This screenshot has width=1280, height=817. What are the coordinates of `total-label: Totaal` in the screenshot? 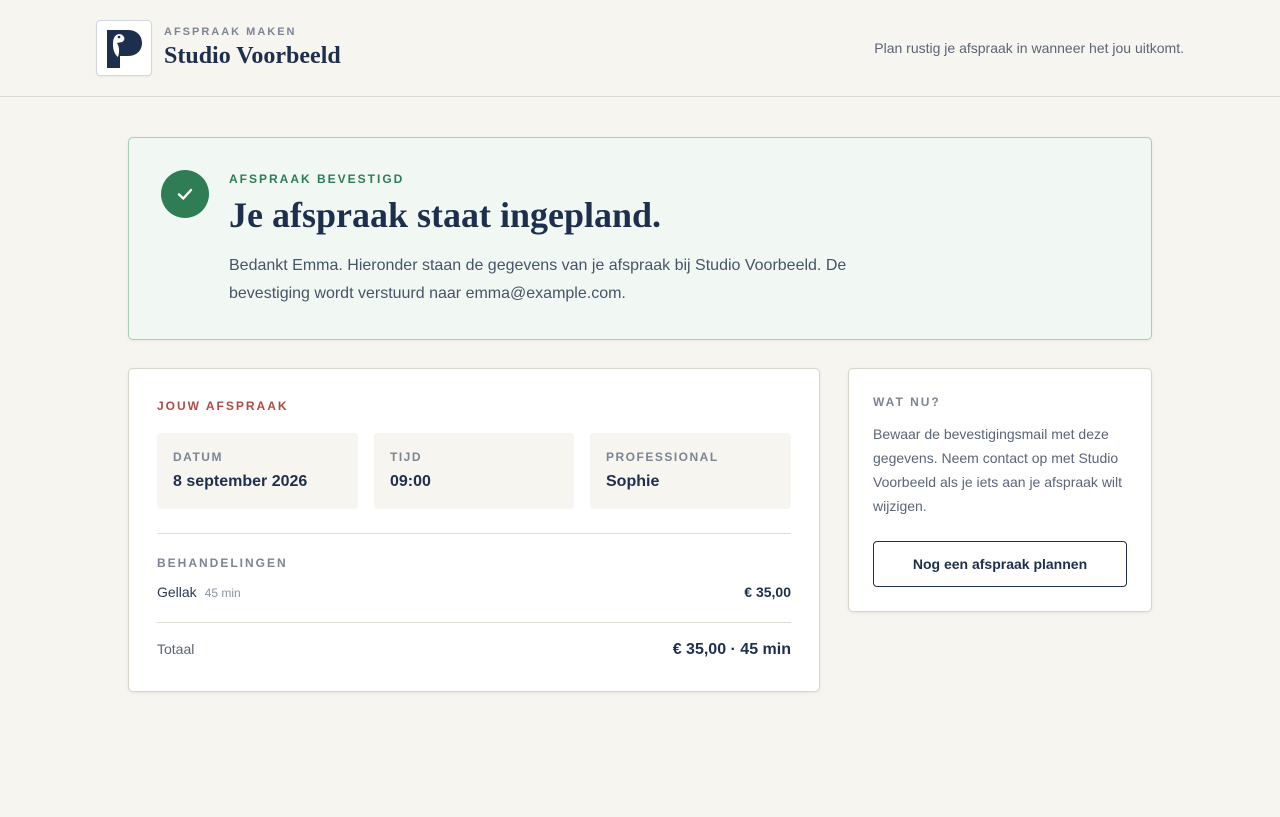 It's located at (176, 649).